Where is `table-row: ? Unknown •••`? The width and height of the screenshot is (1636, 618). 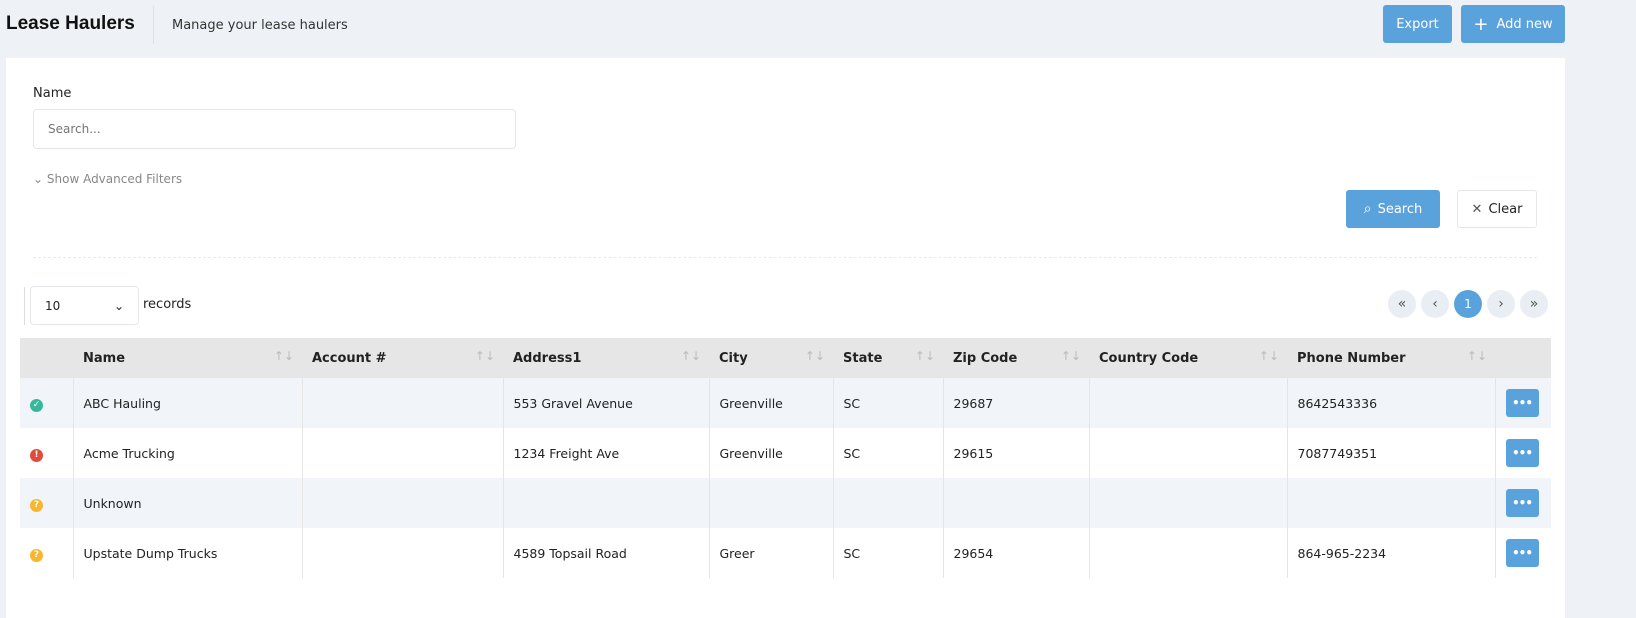 table-row: ? Unknown ••• is located at coordinates (785, 503).